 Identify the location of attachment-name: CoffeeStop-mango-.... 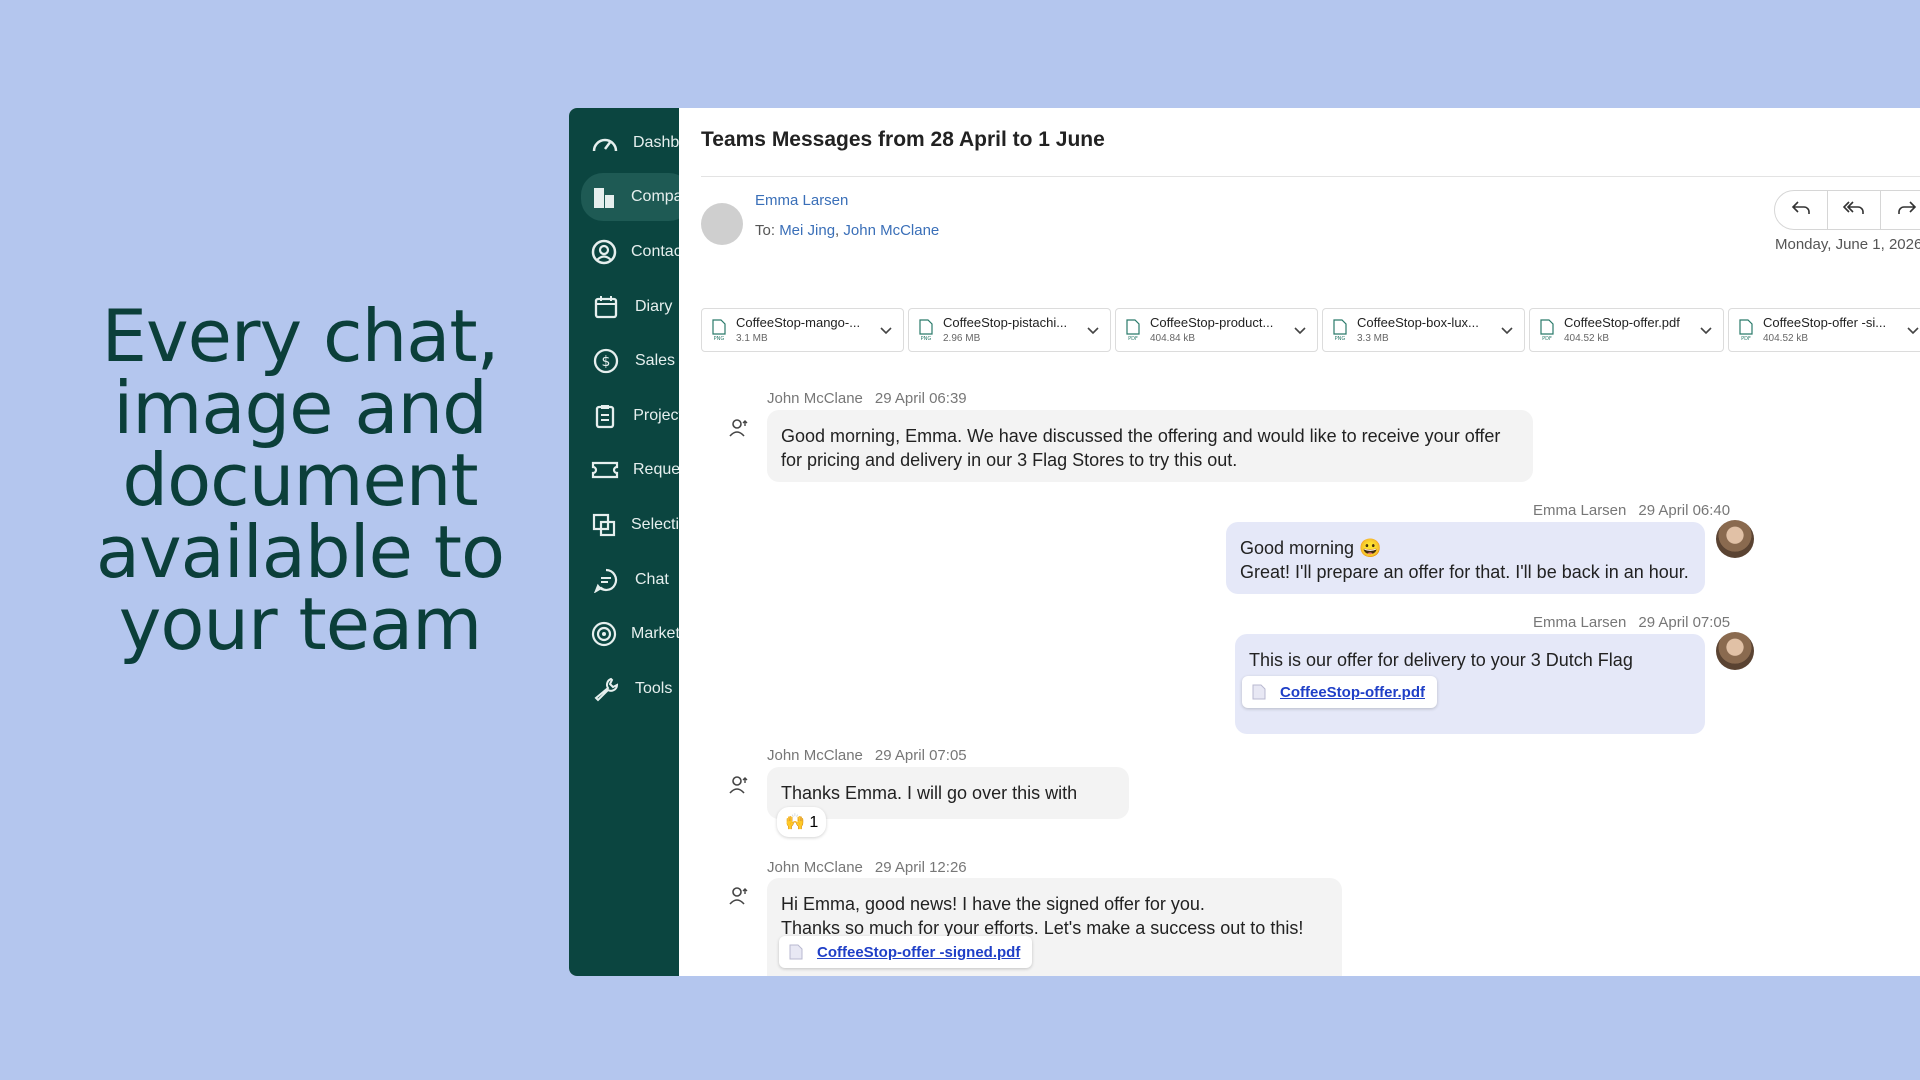
(798, 322).